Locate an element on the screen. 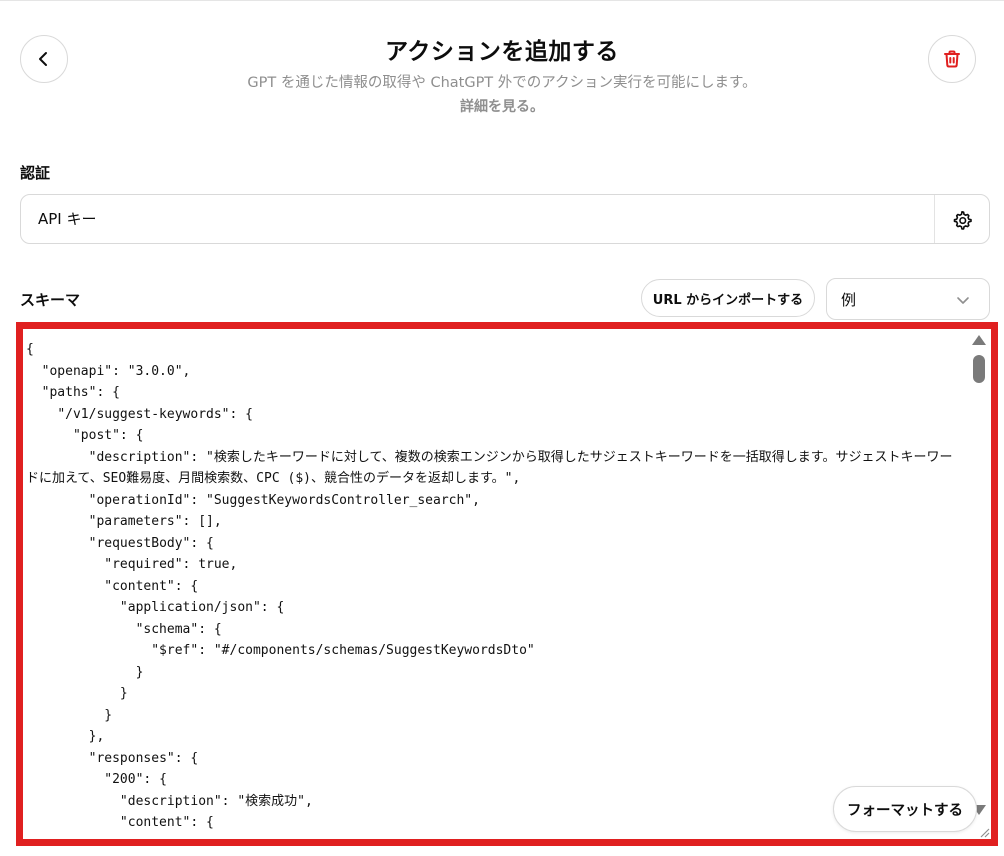  chevron-down-icon is located at coordinates (963, 300).